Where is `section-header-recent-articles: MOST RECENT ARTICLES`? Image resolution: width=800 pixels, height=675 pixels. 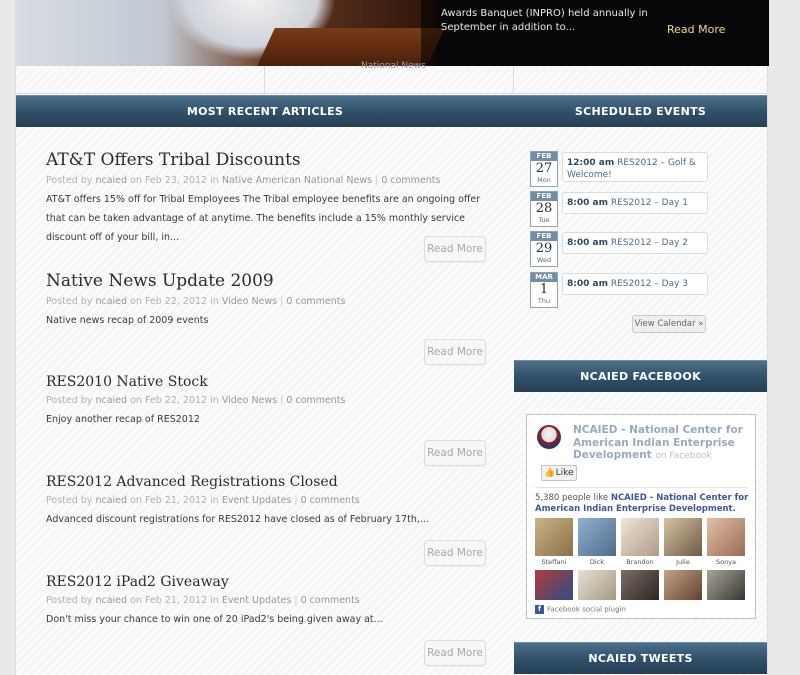
section-header-recent-articles: MOST RECENT ARTICLES is located at coordinates (265, 111).